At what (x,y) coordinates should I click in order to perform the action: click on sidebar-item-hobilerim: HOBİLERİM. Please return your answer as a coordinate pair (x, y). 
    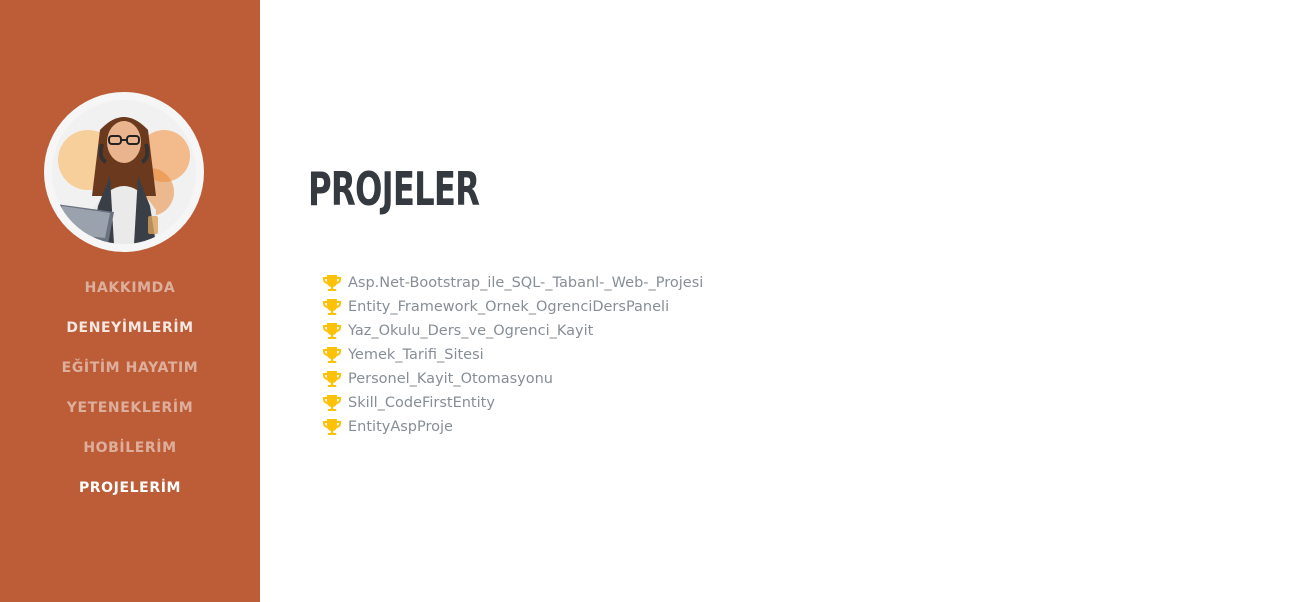
    Looking at the image, I should click on (130, 450).